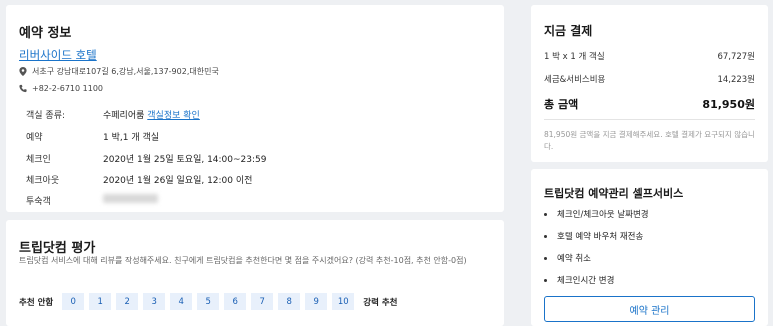 This screenshot has width=773, height=326. I want to click on score-3-button: 3, so click(154, 301).